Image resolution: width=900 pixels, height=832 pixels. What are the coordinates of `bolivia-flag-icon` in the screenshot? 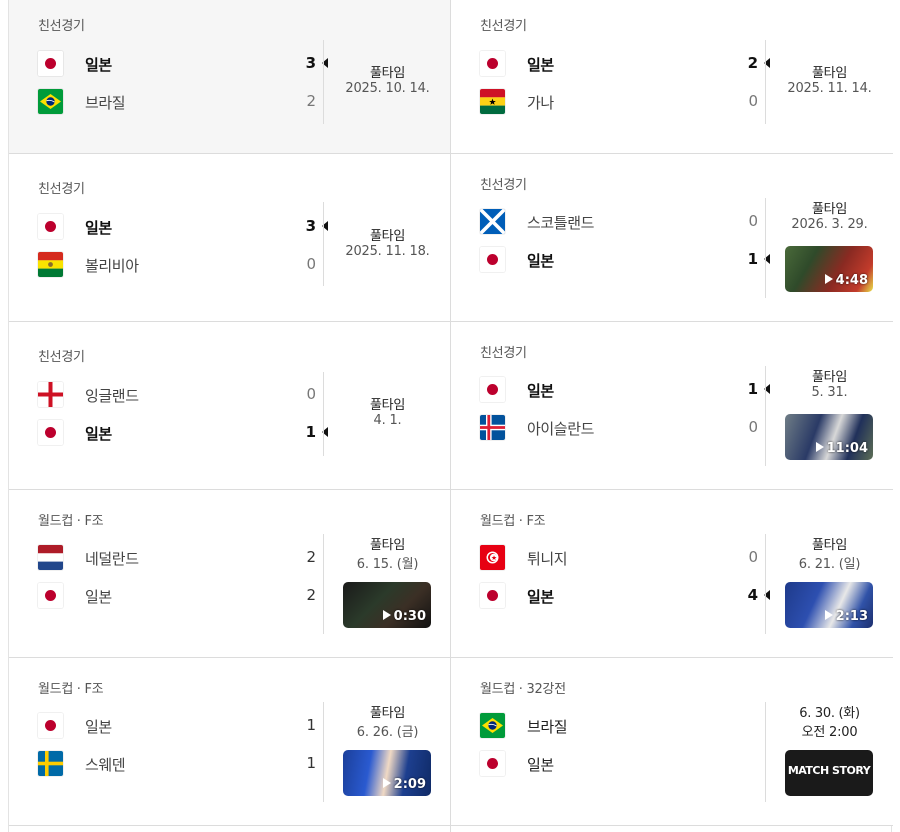 It's located at (50, 264).